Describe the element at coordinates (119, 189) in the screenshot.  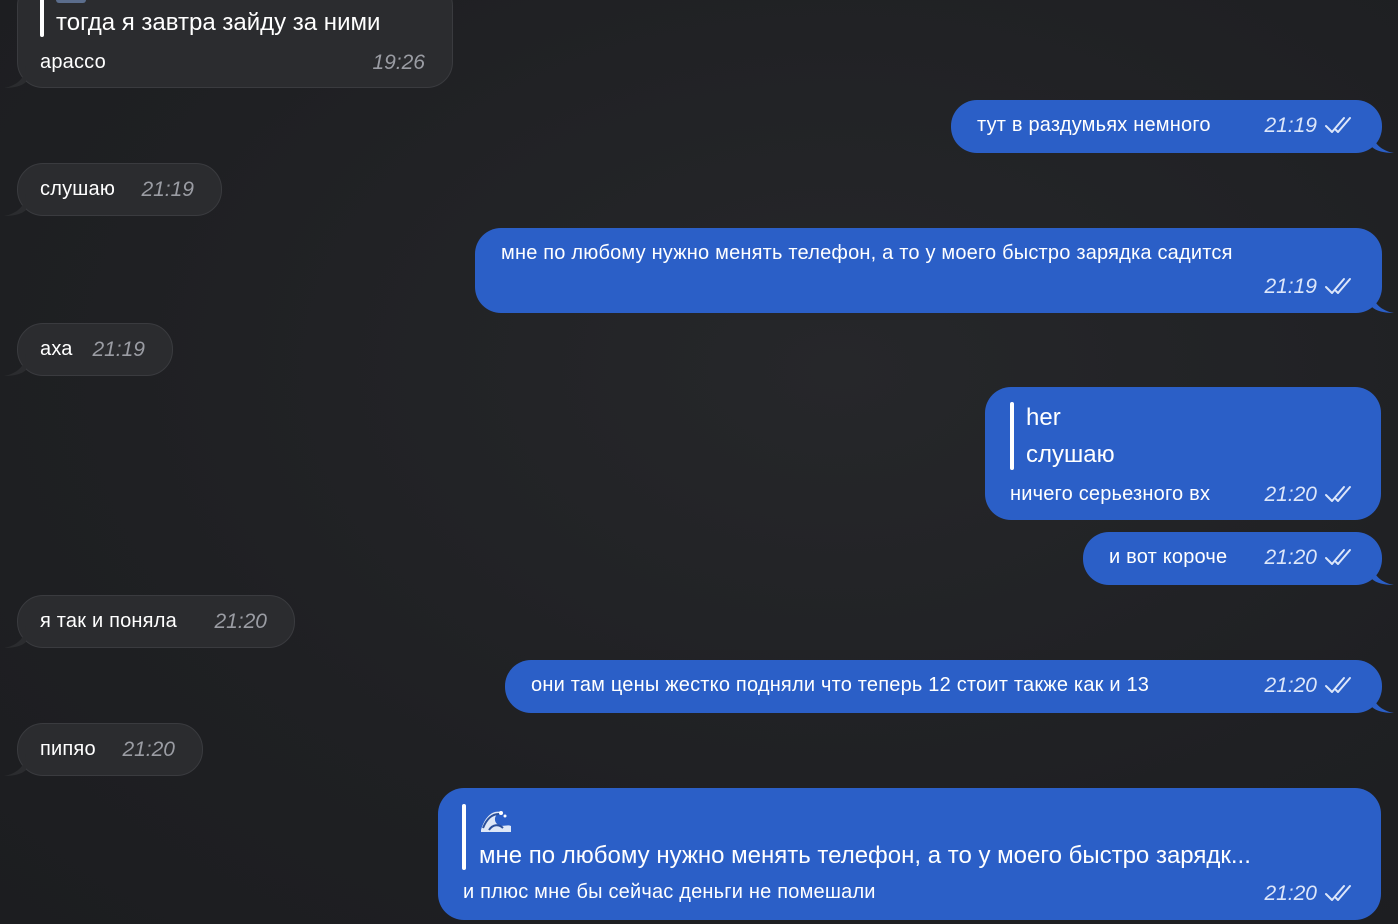
I see `message-incoming: слушаю 21:19` at that location.